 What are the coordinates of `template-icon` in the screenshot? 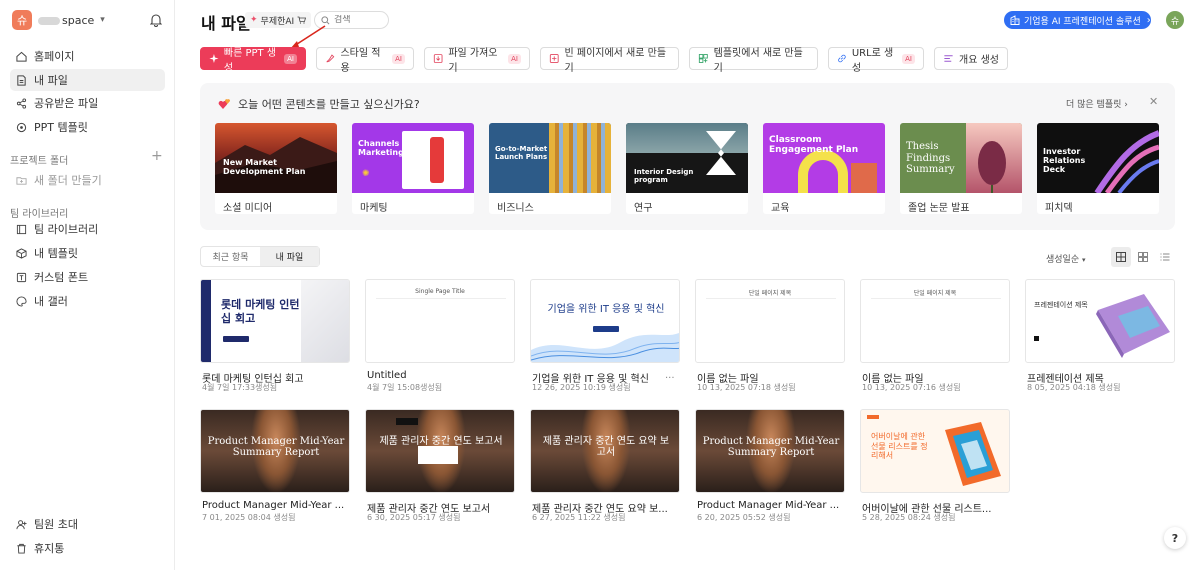 It's located at (21, 127).